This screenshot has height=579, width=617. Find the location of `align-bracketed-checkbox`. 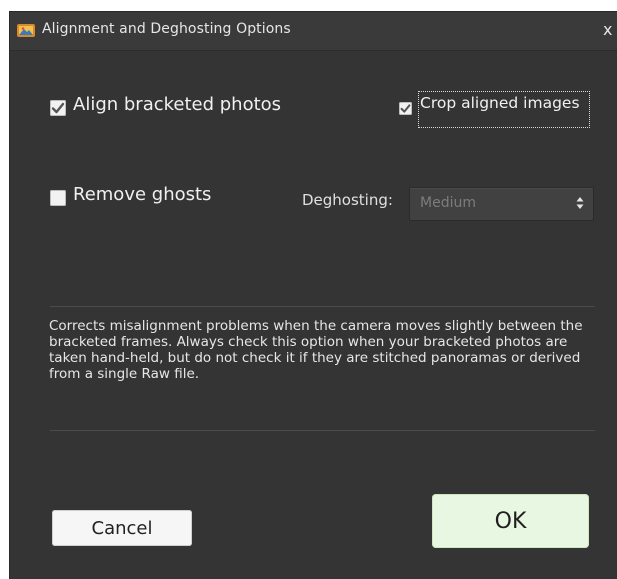

align-bracketed-checkbox is located at coordinates (58, 108).